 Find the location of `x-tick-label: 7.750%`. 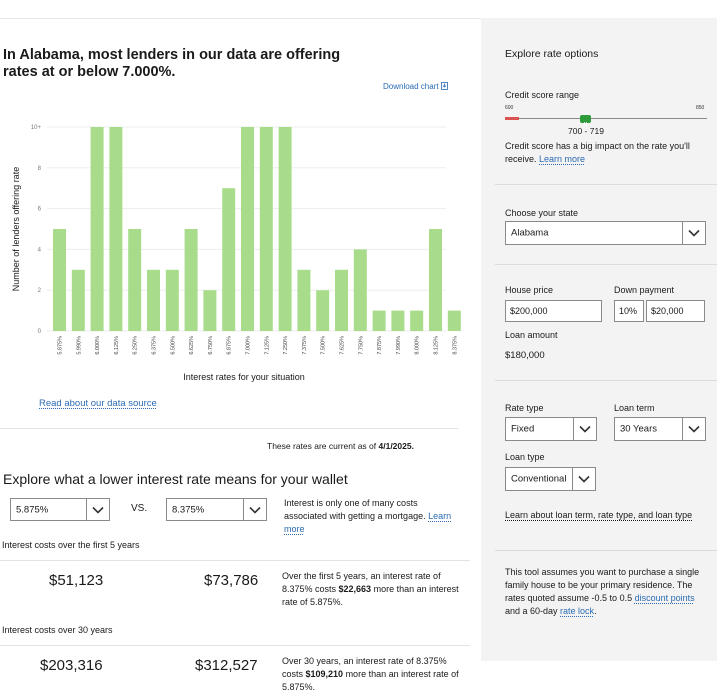

x-tick-label: 7.750% is located at coordinates (361, 345).